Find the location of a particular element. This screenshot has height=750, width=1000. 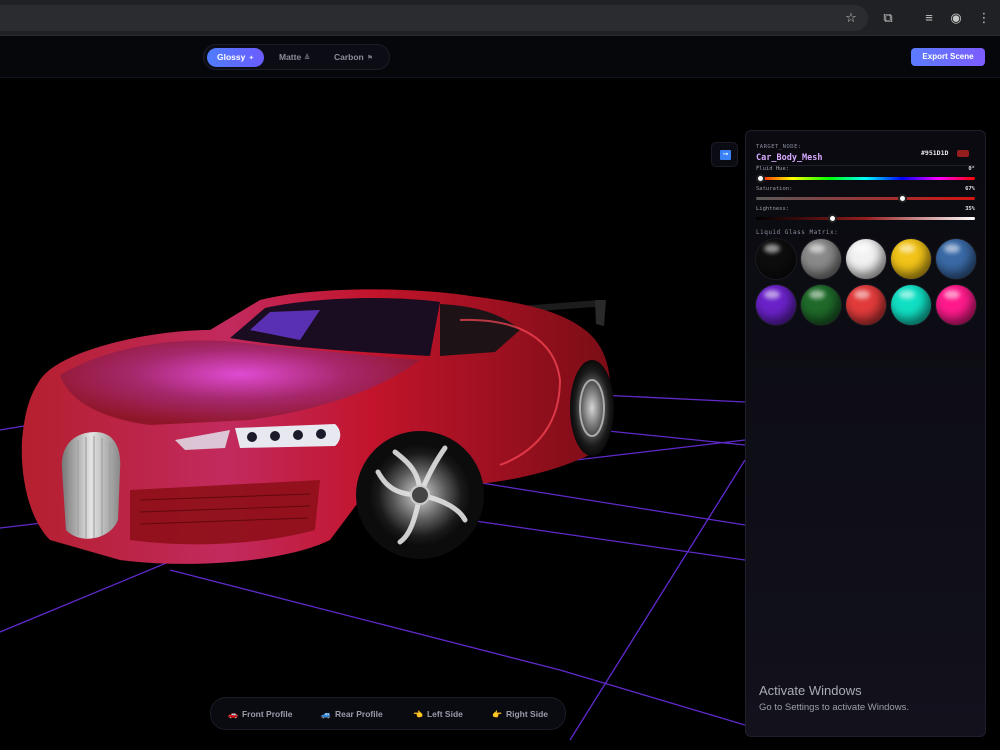

target-node-label: TARGET_NODE: is located at coordinates (779, 147).